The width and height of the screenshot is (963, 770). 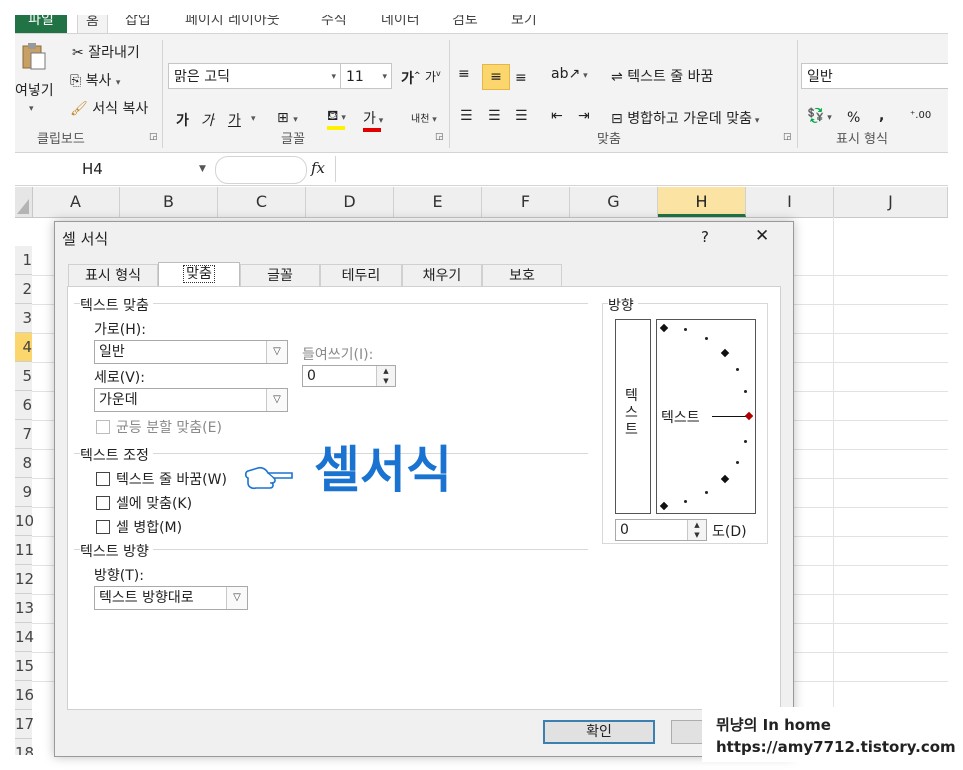 What do you see at coordinates (23, 405) in the screenshot?
I see `row-header: 6` at bounding box center [23, 405].